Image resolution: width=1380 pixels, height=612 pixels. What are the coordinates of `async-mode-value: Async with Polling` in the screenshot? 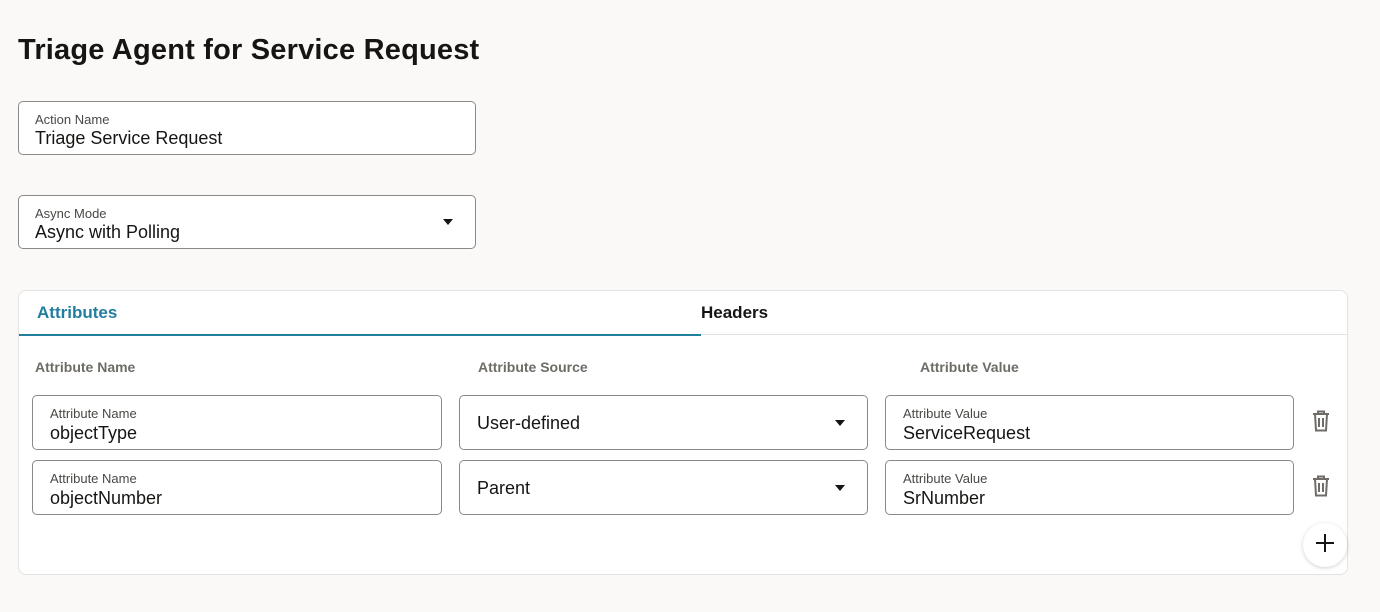 It's located at (108, 232).